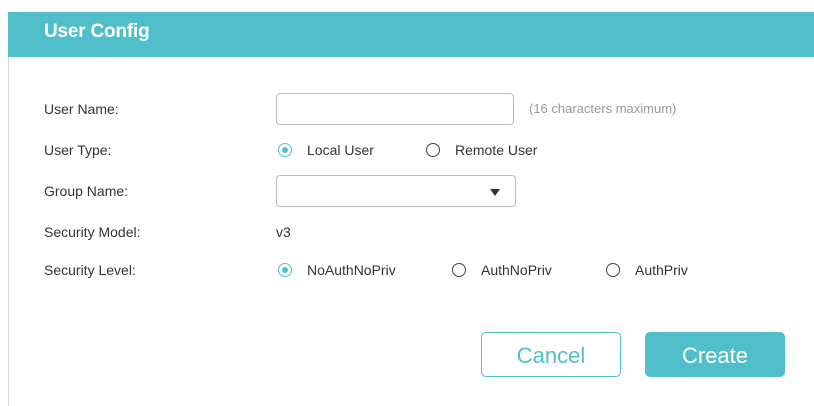 The width and height of the screenshot is (814, 406). Describe the element at coordinates (516, 270) in the screenshot. I see `radio-label: AuthNoPriv` at that location.